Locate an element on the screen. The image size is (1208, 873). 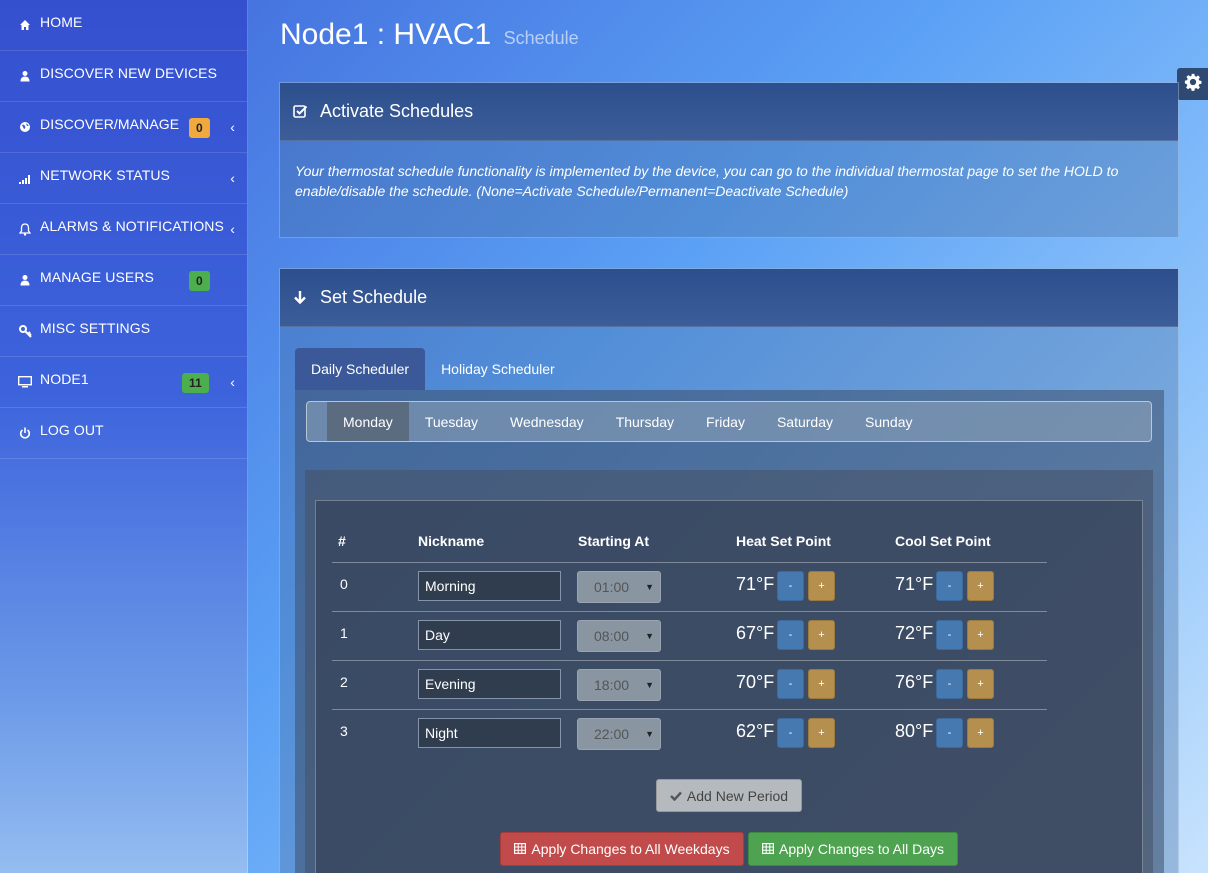
nickname-input: Morning is located at coordinates (489, 586).